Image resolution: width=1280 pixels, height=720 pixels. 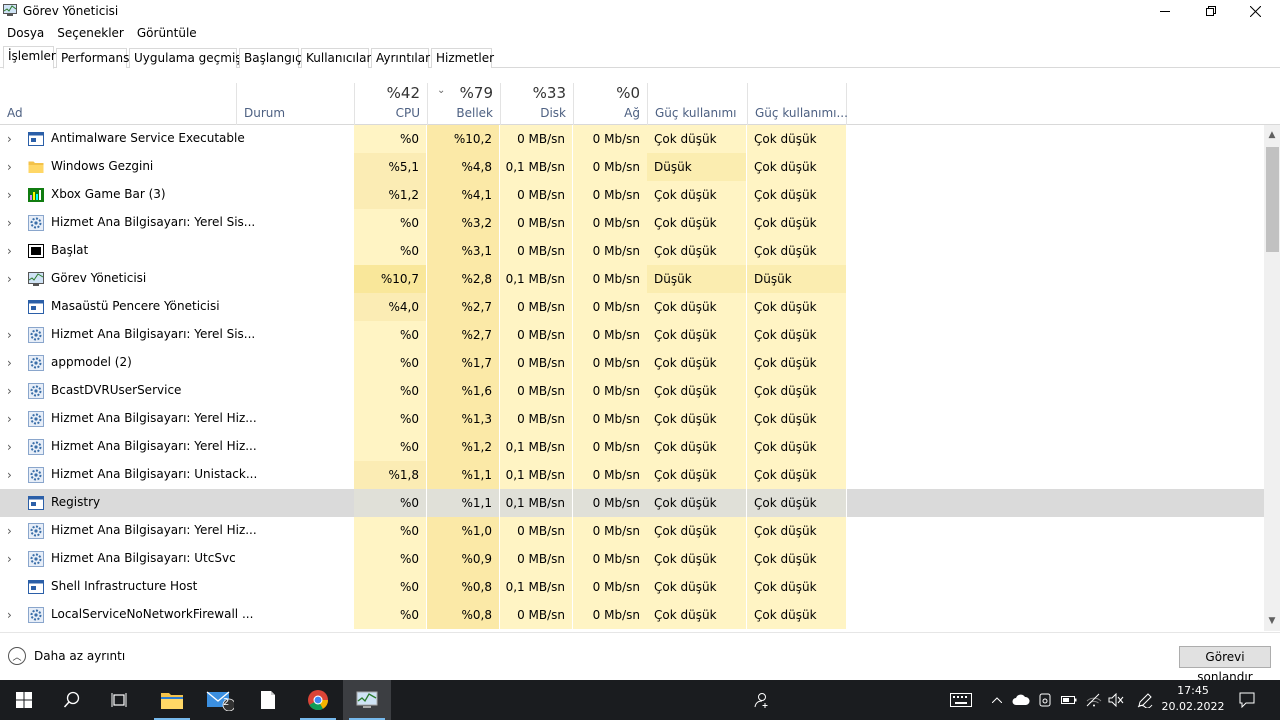 I want to click on col-power: Güç kullanımı, so click(x=697, y=104).